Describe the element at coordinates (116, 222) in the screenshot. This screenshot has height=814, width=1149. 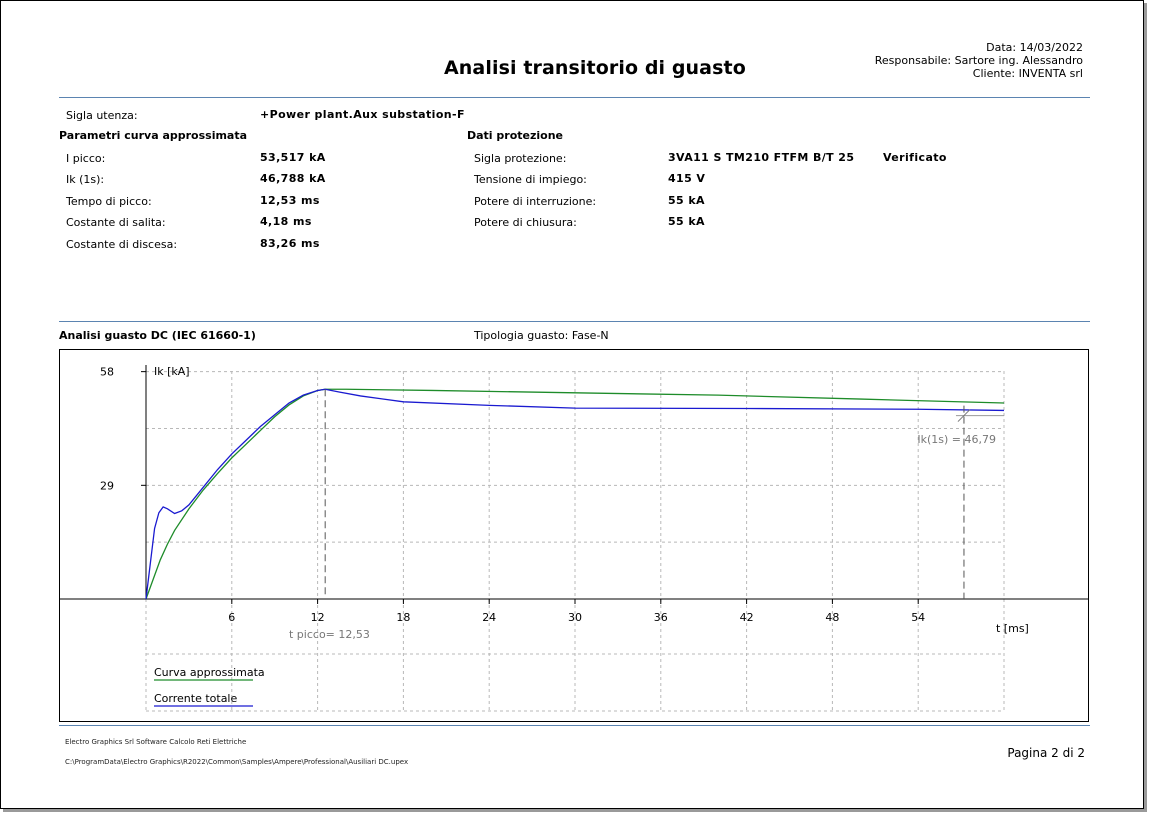
I see `param-label: Costante di salita:` at that location.